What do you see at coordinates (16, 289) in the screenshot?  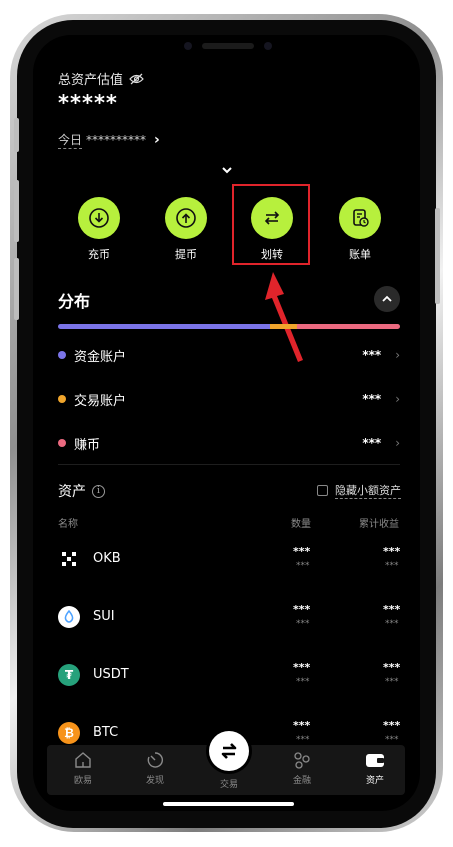 I see `volume-down-button` at bounding box center [16, 289].